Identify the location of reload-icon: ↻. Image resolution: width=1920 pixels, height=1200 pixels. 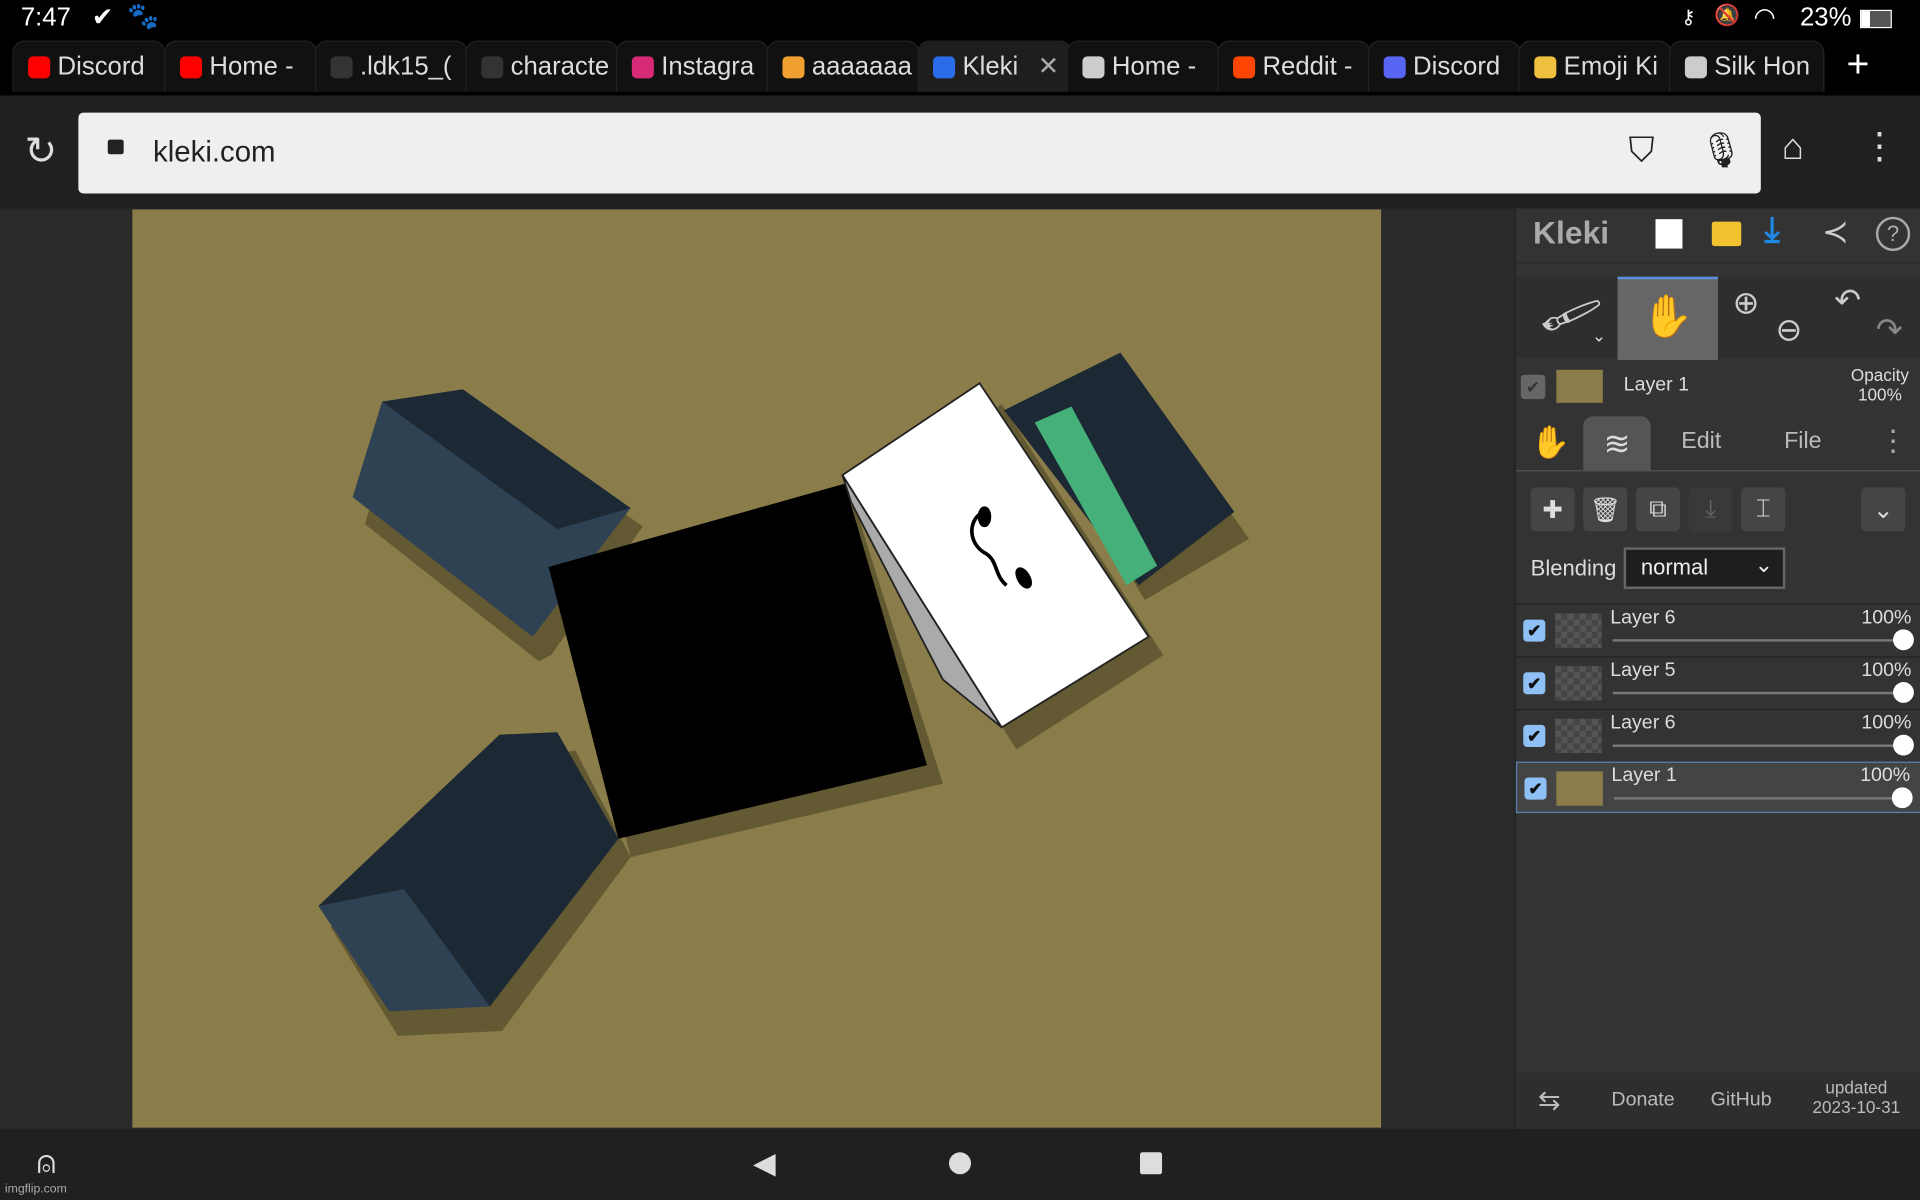
(40, 150).